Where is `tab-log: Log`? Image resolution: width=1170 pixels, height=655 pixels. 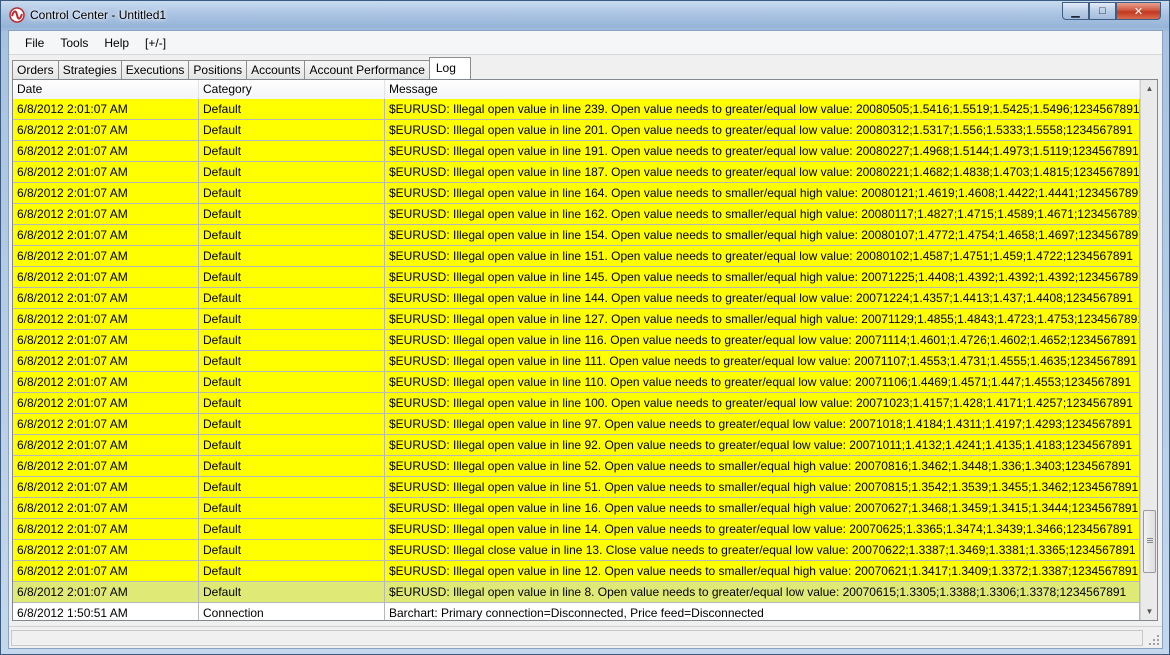 tab-log: Log is located at coordinates (449, 68).